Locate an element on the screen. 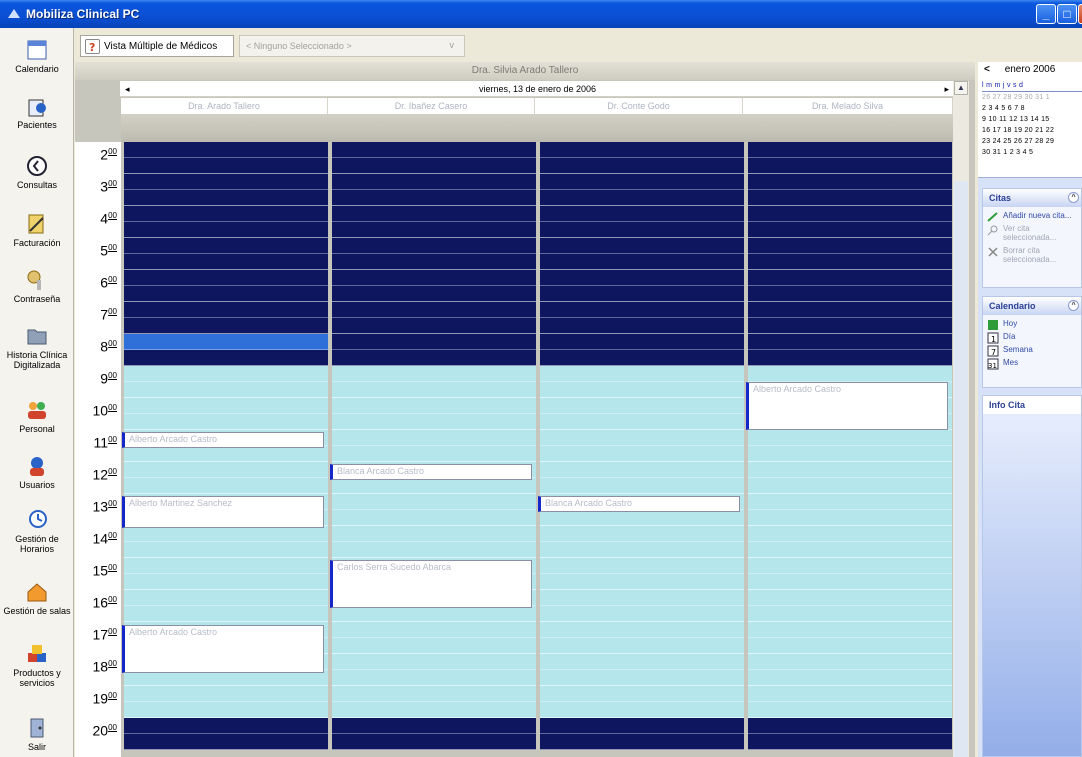 This screenshot has height=757, width=1082. close-button: × is located at coordinates (1080, 14).